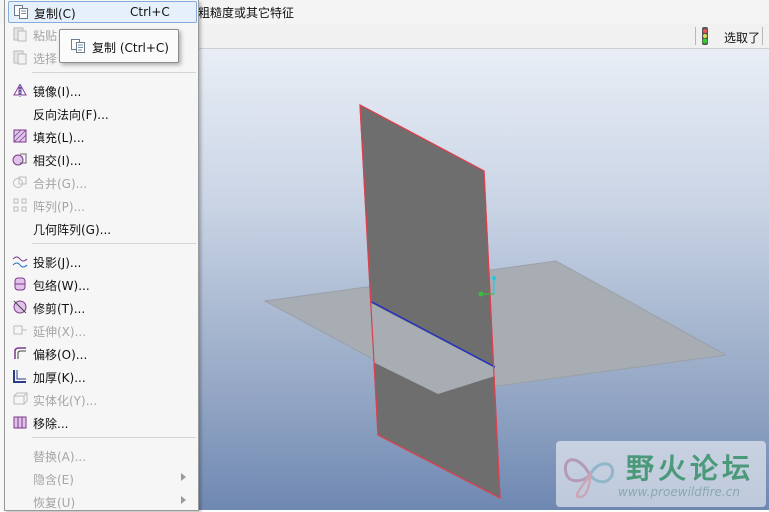 Image resolution: width=769 pixels, height=512 pixels. I want to click on copy-tooltip: 复制 (Ctrl+C), so click(119, 46).